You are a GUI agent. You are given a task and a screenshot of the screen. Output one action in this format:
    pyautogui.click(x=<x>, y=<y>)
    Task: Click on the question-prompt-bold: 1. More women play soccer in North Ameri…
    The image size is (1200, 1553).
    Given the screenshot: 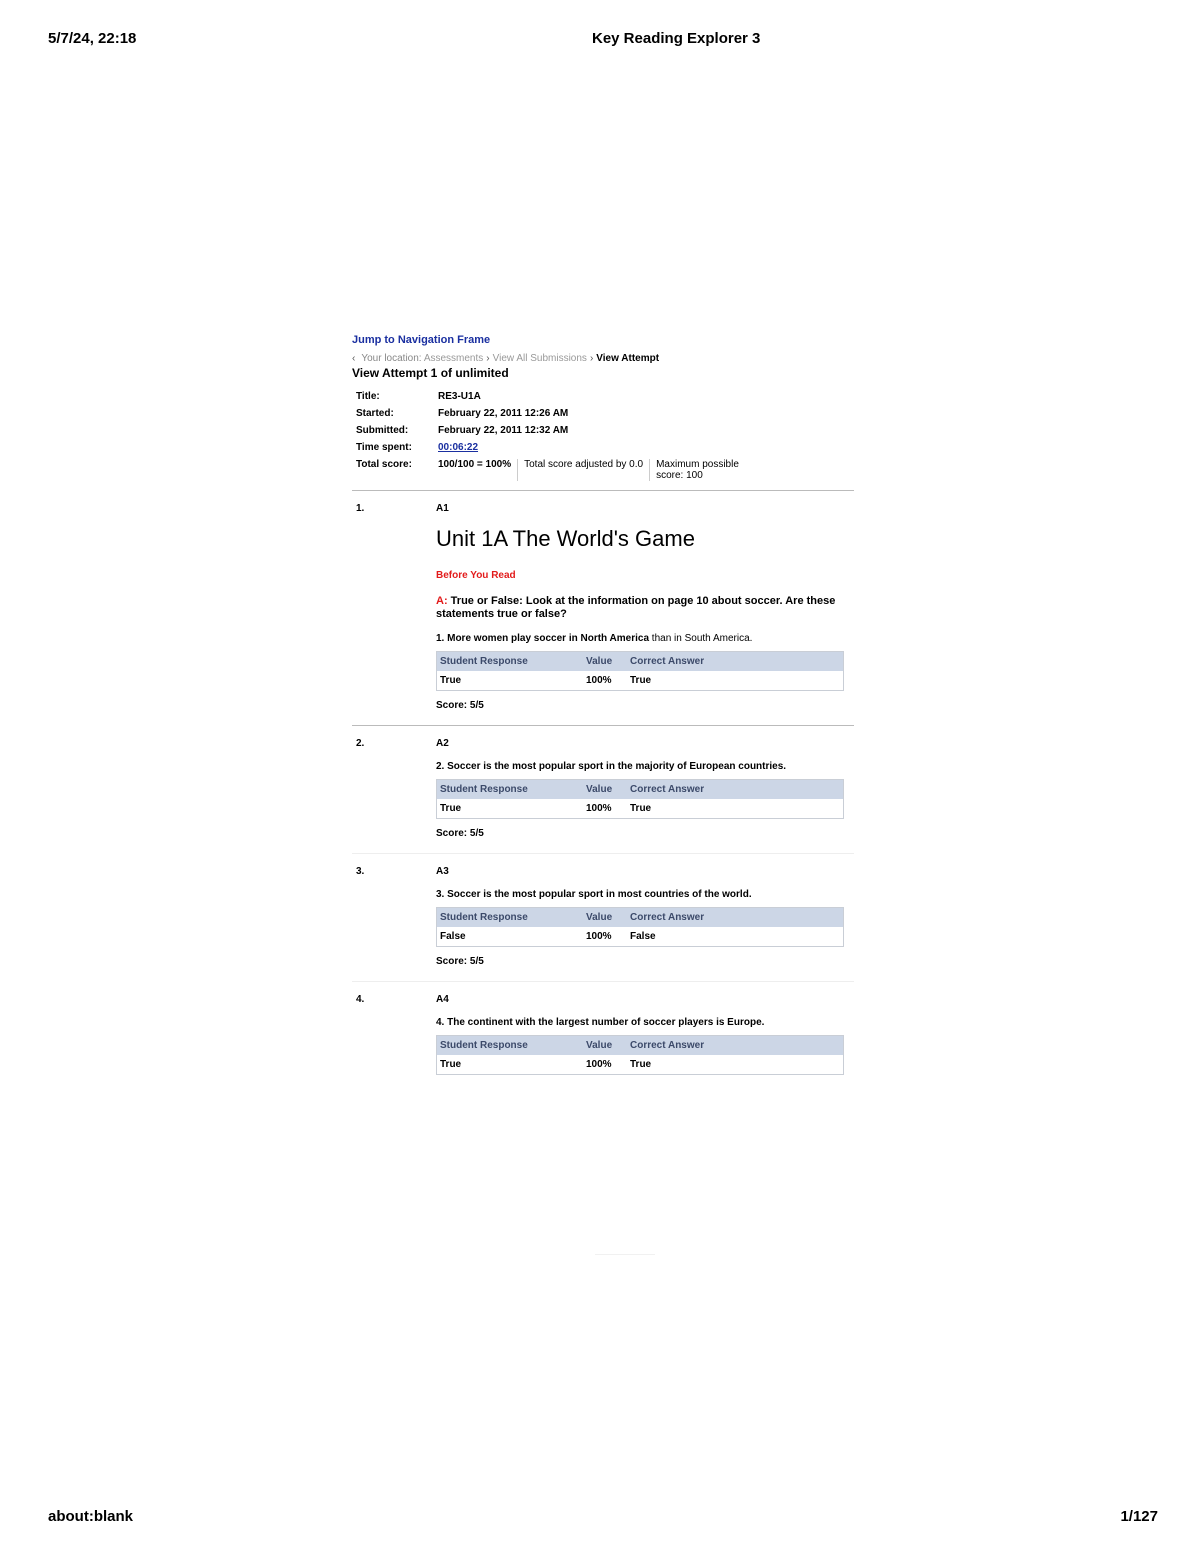 What is the action you would take?
    pyautogui.click(x=543, y=638)
    